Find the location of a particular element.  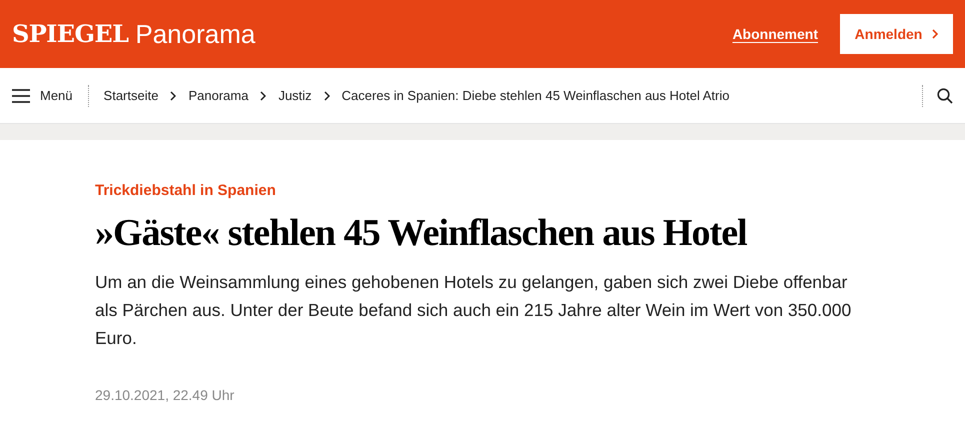

publish-date: 29.10.2021, 22.49 Uhr is located at coordinates (165, 395).